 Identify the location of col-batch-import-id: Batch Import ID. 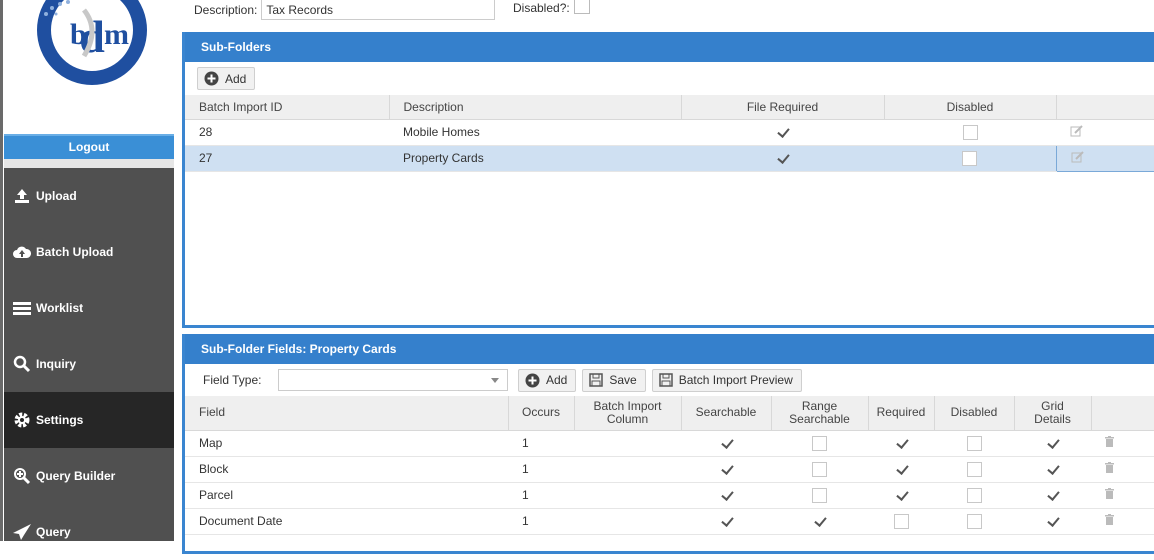
(287, 107).